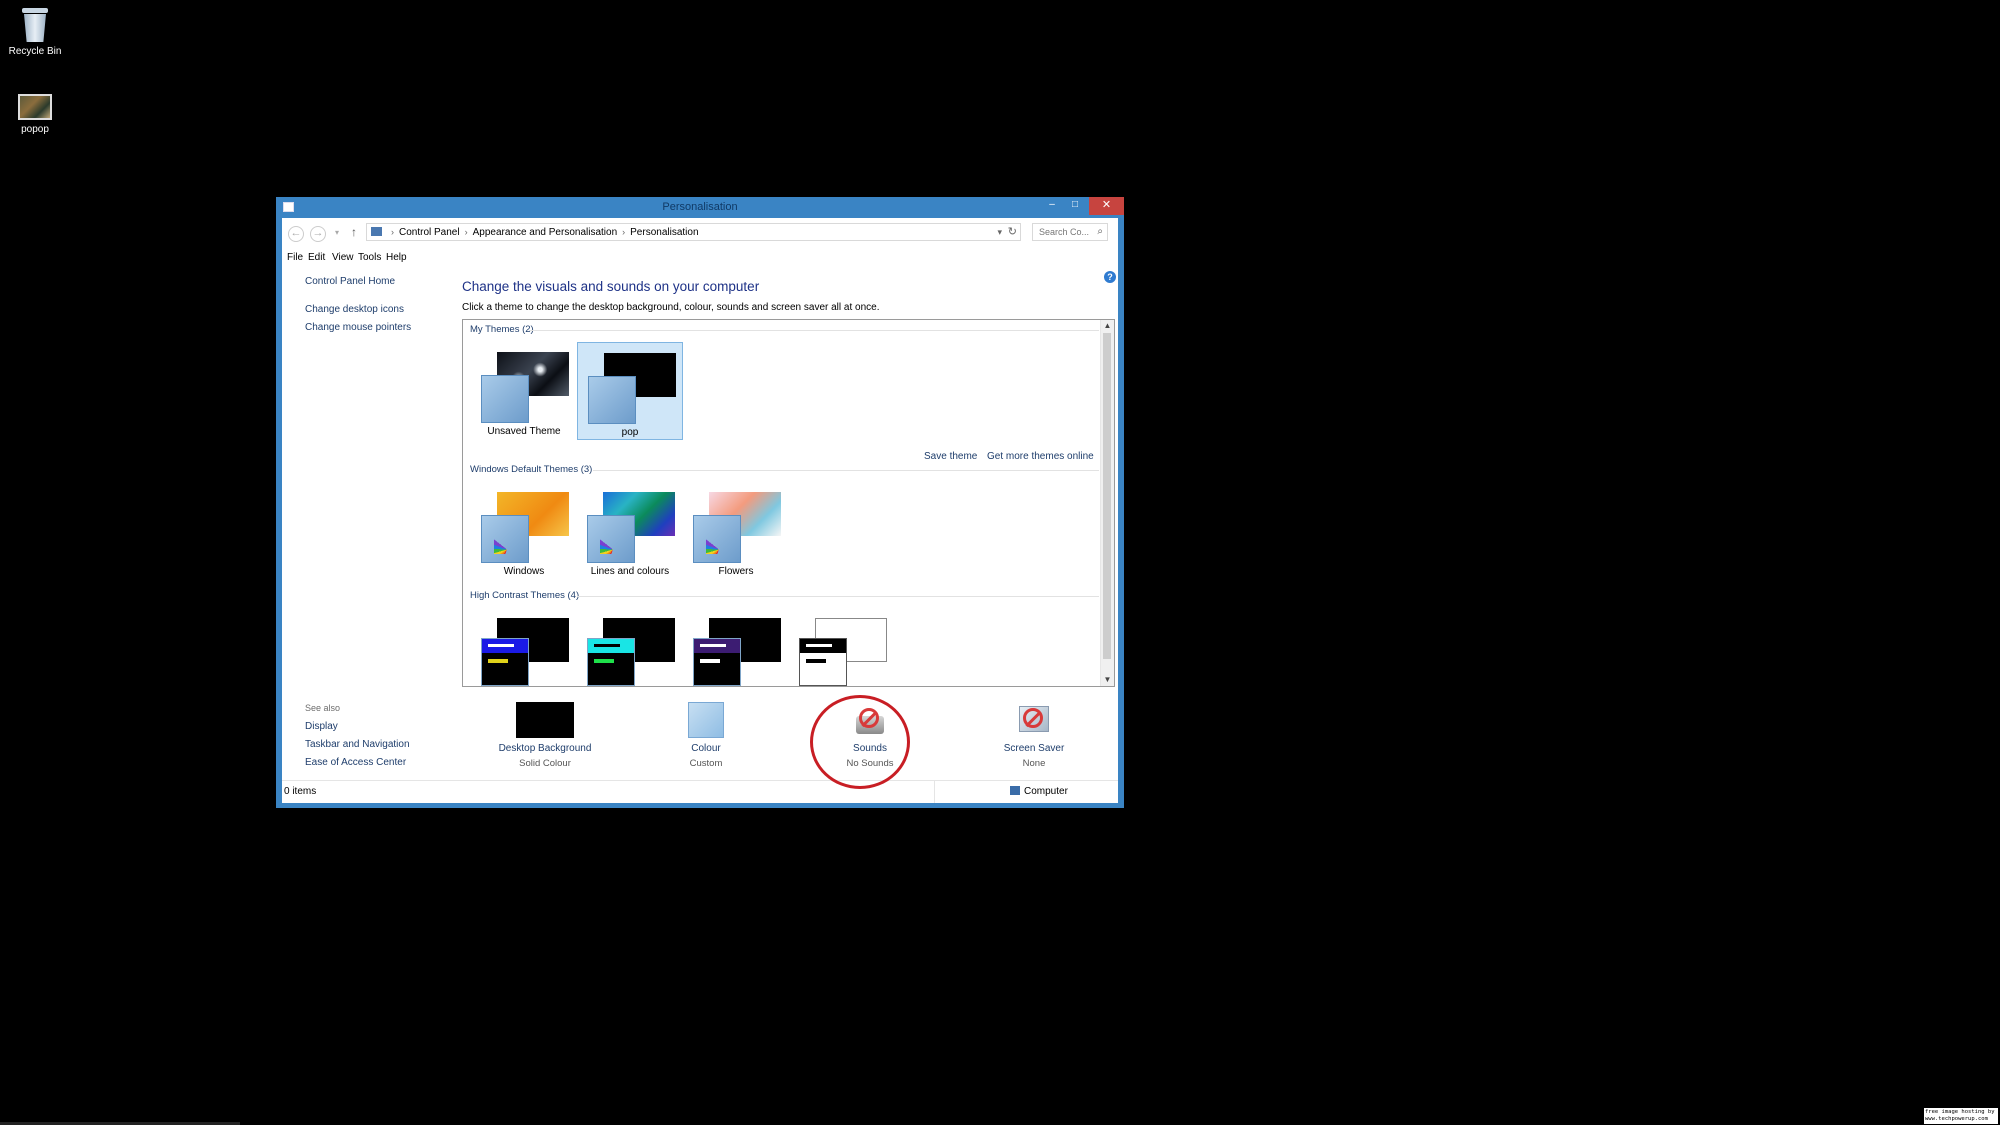 Image resolution: width=2000 pixels, height=1125 pixels. What do you see at coordinates (842, 649) in the screenshot?
I see `theme-high-contrast-white` at bounding box center [842, 649].